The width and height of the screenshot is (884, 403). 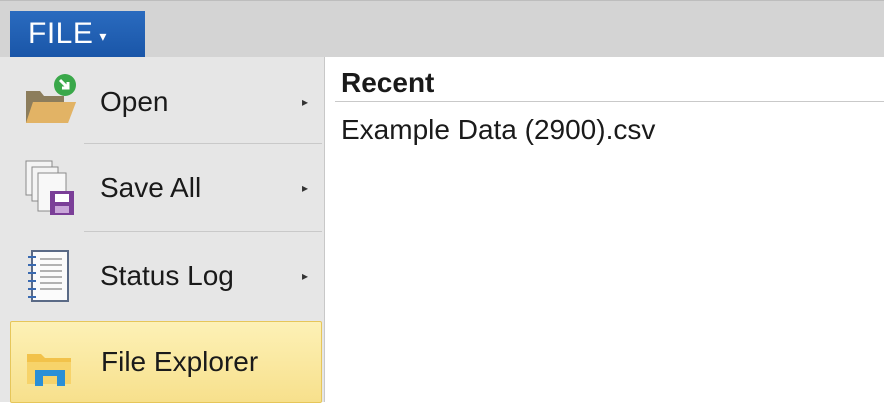 What do you see at coordinates (388, 82) in the screenshot?
I see `recent-heading: Recent` at bounding box center [388, 82].